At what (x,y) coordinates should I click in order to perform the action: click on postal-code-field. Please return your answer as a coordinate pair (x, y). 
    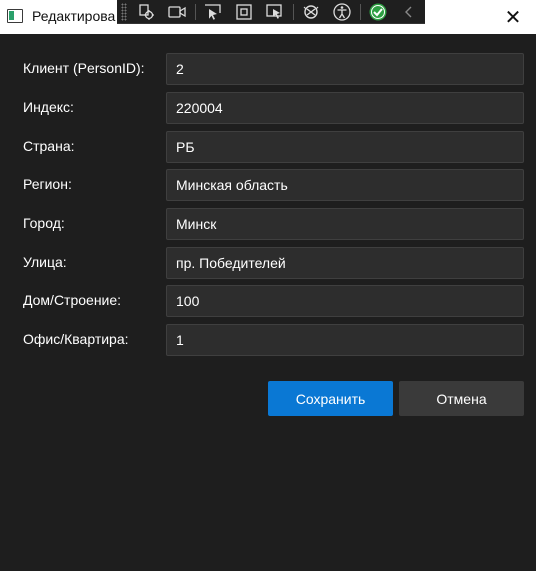
    Looking at the image, I should click on (345, 108).